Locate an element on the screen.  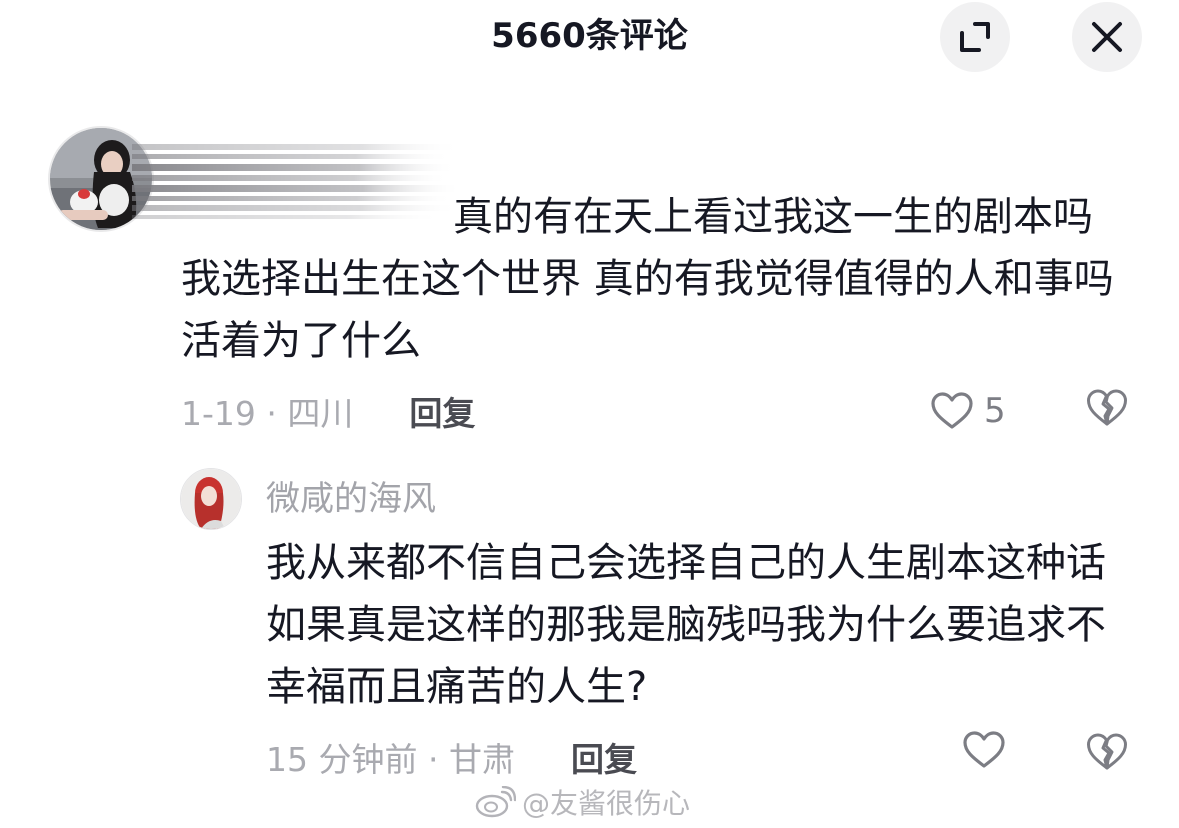
expand-button is located at coordinates (975, 37).